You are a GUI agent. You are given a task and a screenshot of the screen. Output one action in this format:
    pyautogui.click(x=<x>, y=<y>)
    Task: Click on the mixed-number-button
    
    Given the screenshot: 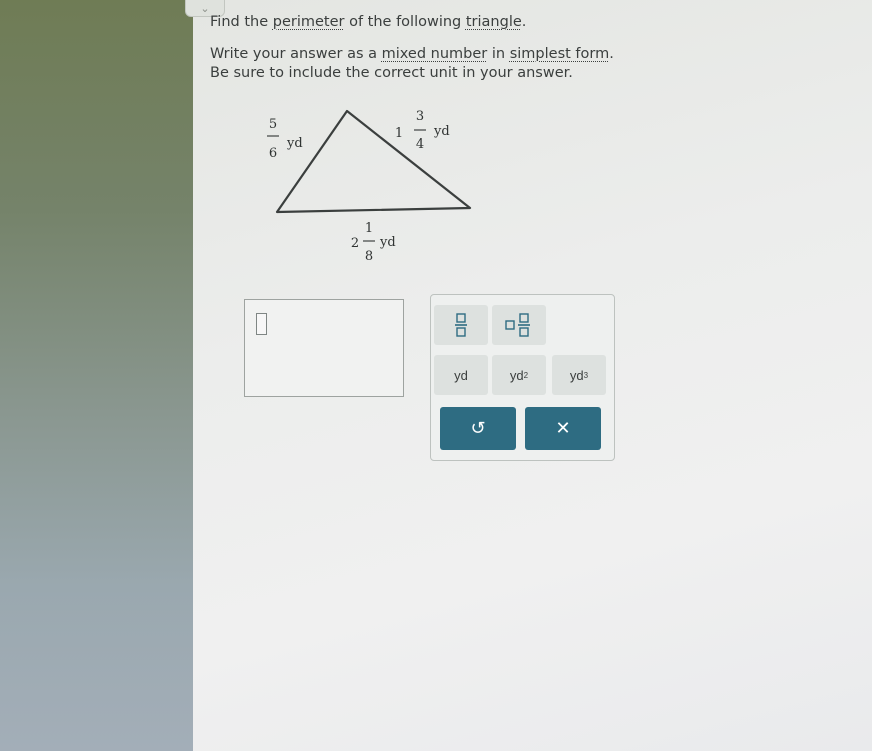 What is the action you would take?
    pyautogui.click(x=519, y=325)
    